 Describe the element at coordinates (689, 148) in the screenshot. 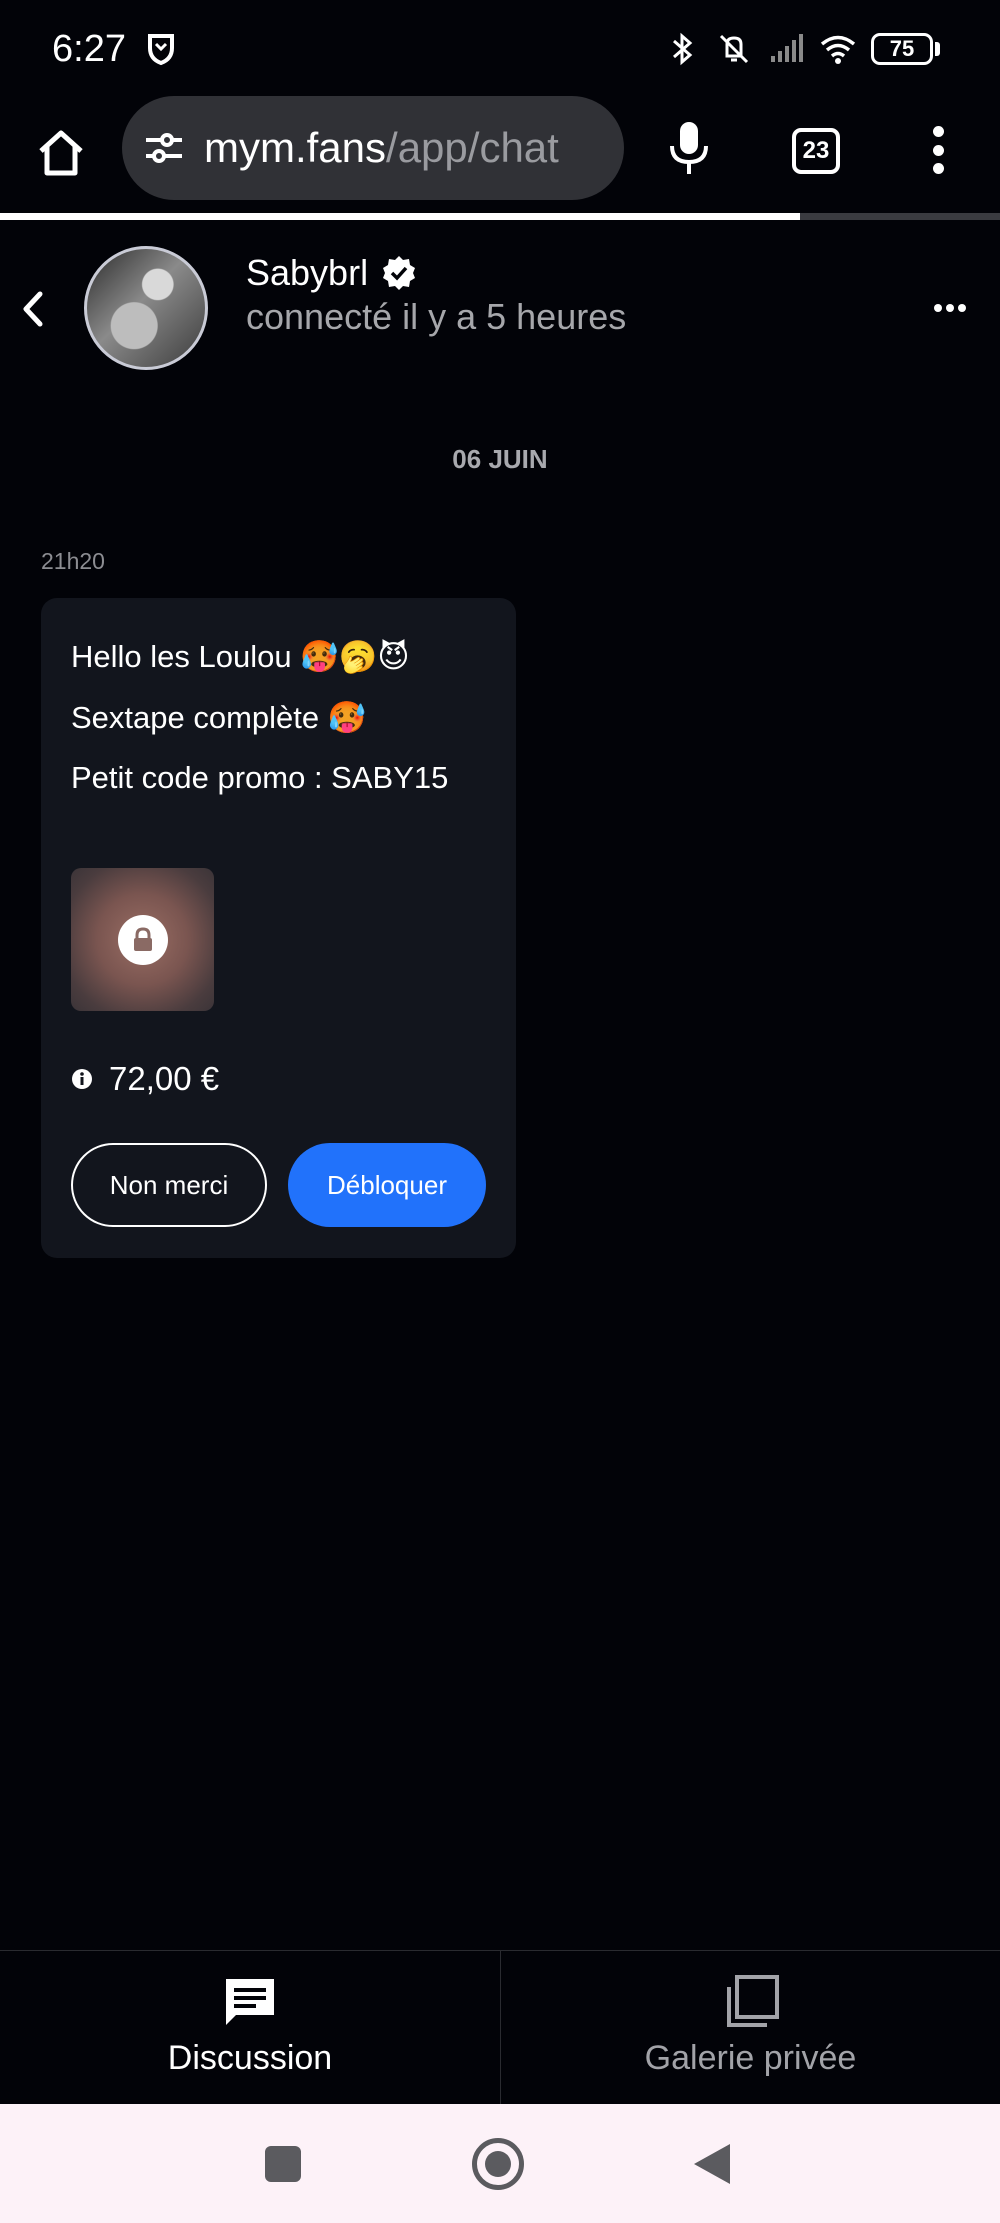

I see `microphone-icon` at that location.